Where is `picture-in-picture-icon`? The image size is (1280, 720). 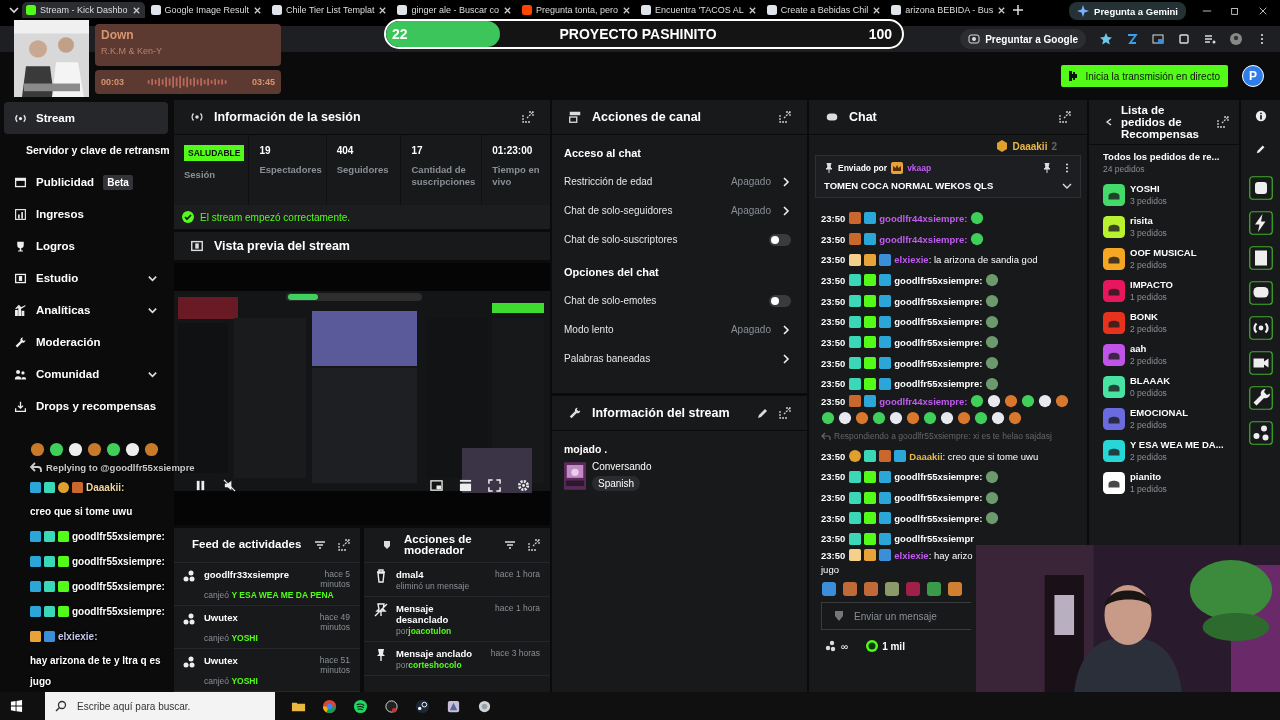
picture-in-picture-icon is located at coordinates (436, 485).